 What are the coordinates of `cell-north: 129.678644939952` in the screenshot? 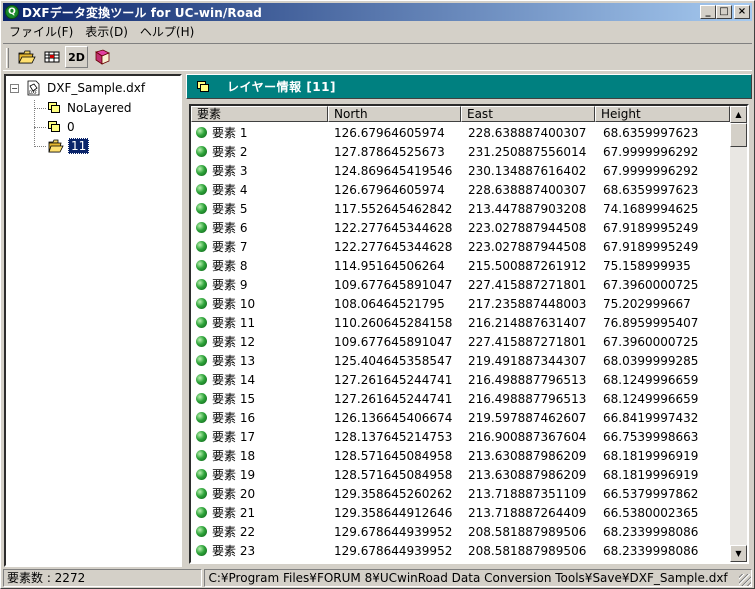 It's located at (393, 550).